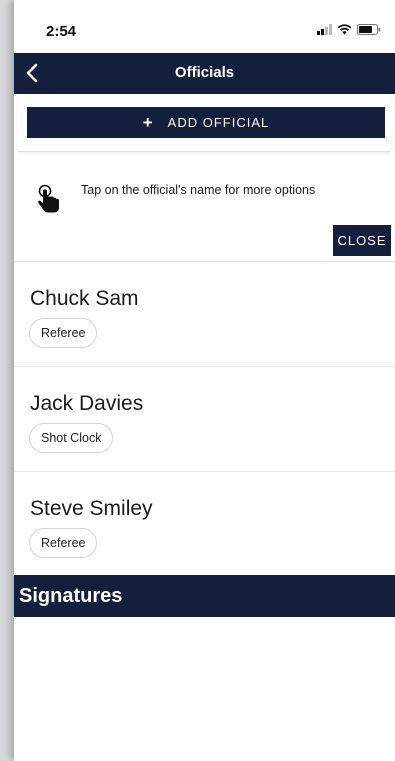 Image resolution: width=395 pixels, height=761 pixels. What do you see at coordinates (84, 299) in the screenshot?
I see `official-name: Chuck Sam` at bounding box center [84, 299].